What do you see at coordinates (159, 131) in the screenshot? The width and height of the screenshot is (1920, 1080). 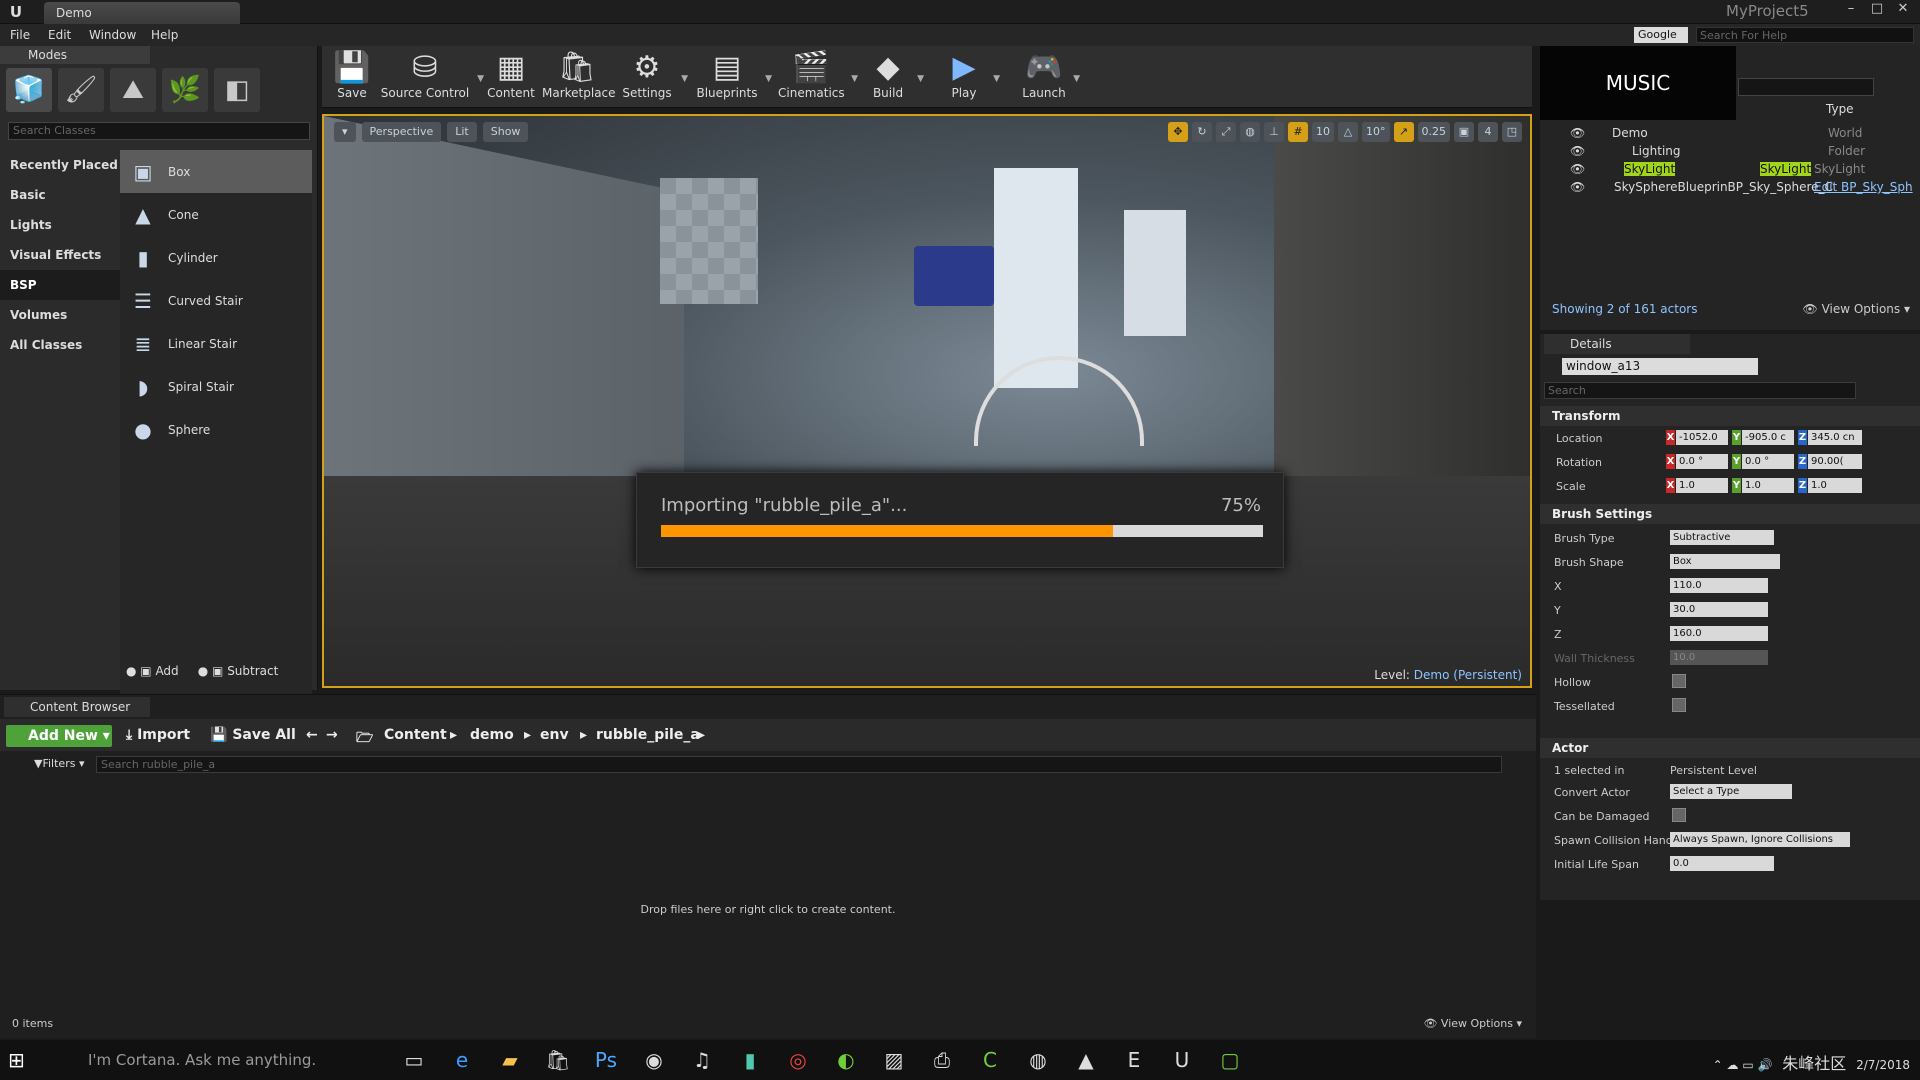 I see `search-classes-input: Search Classes` at bounding box center [159, 131].